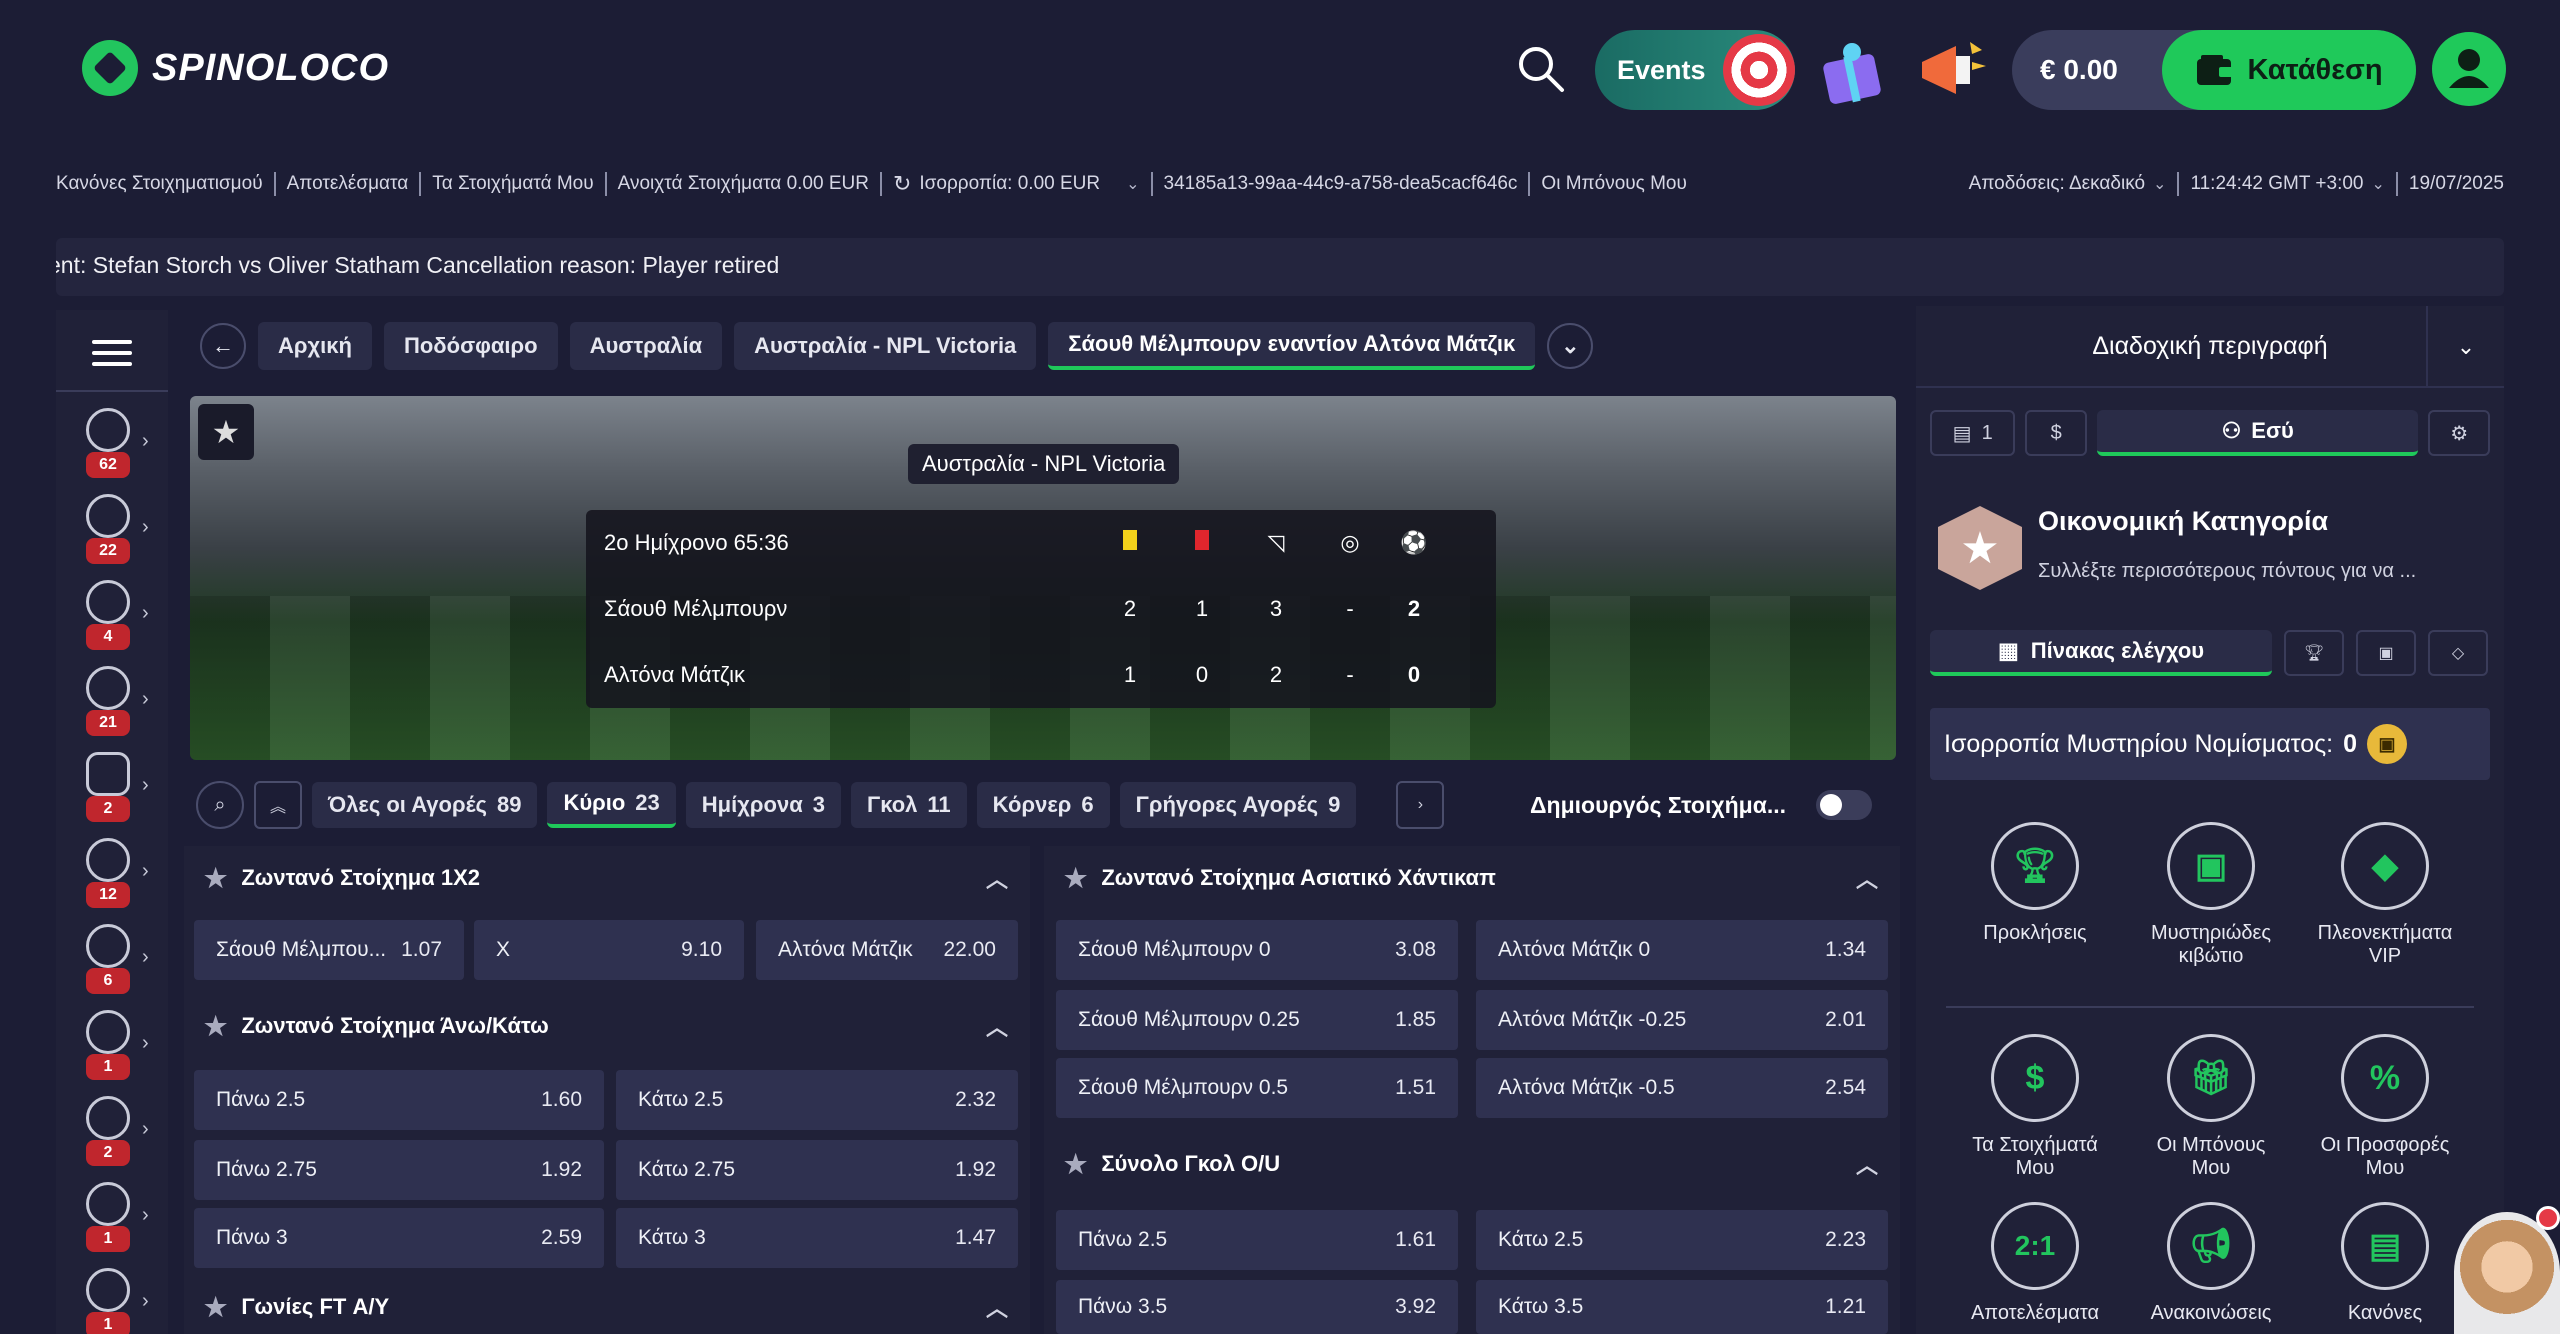 This screenshot has width=2560, height=1334. Describe the element at coordinates (1973, 433) in the screenshot. I see `tab-betslip: ▤ 1` at that location.